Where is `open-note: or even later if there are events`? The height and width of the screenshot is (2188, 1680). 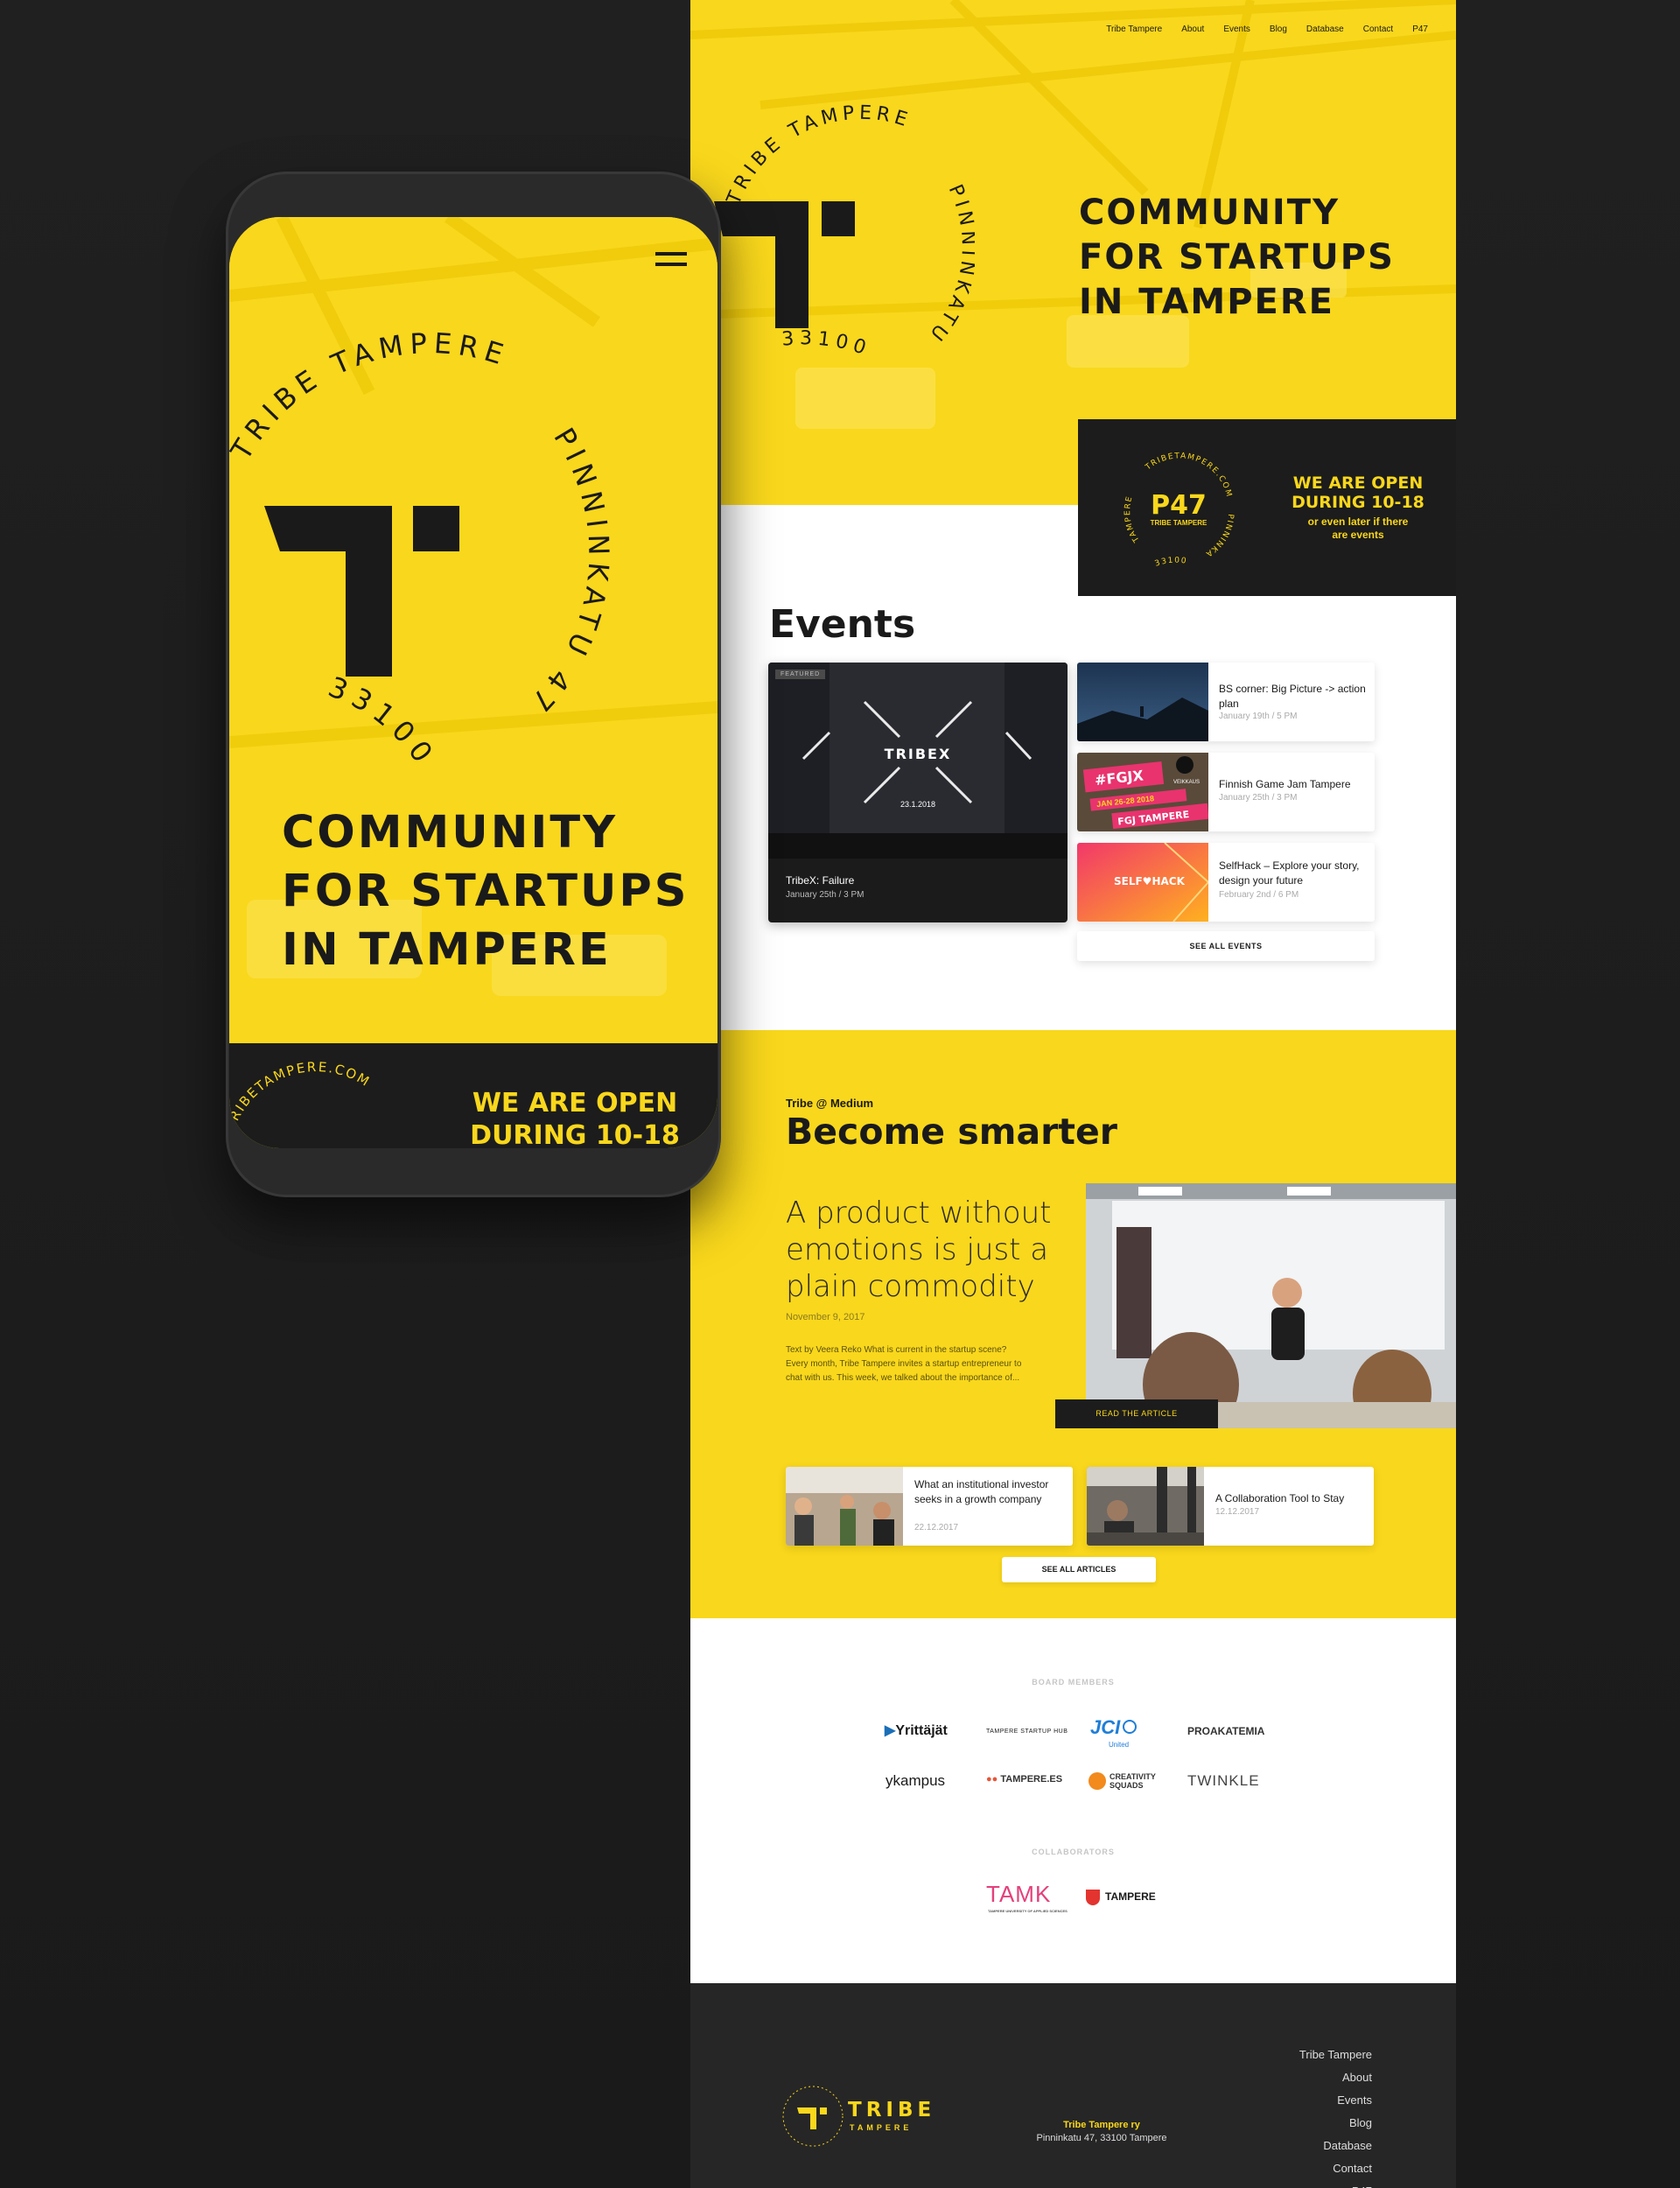
open-note: or even later if there are events is located at coordinates (1358, 528).